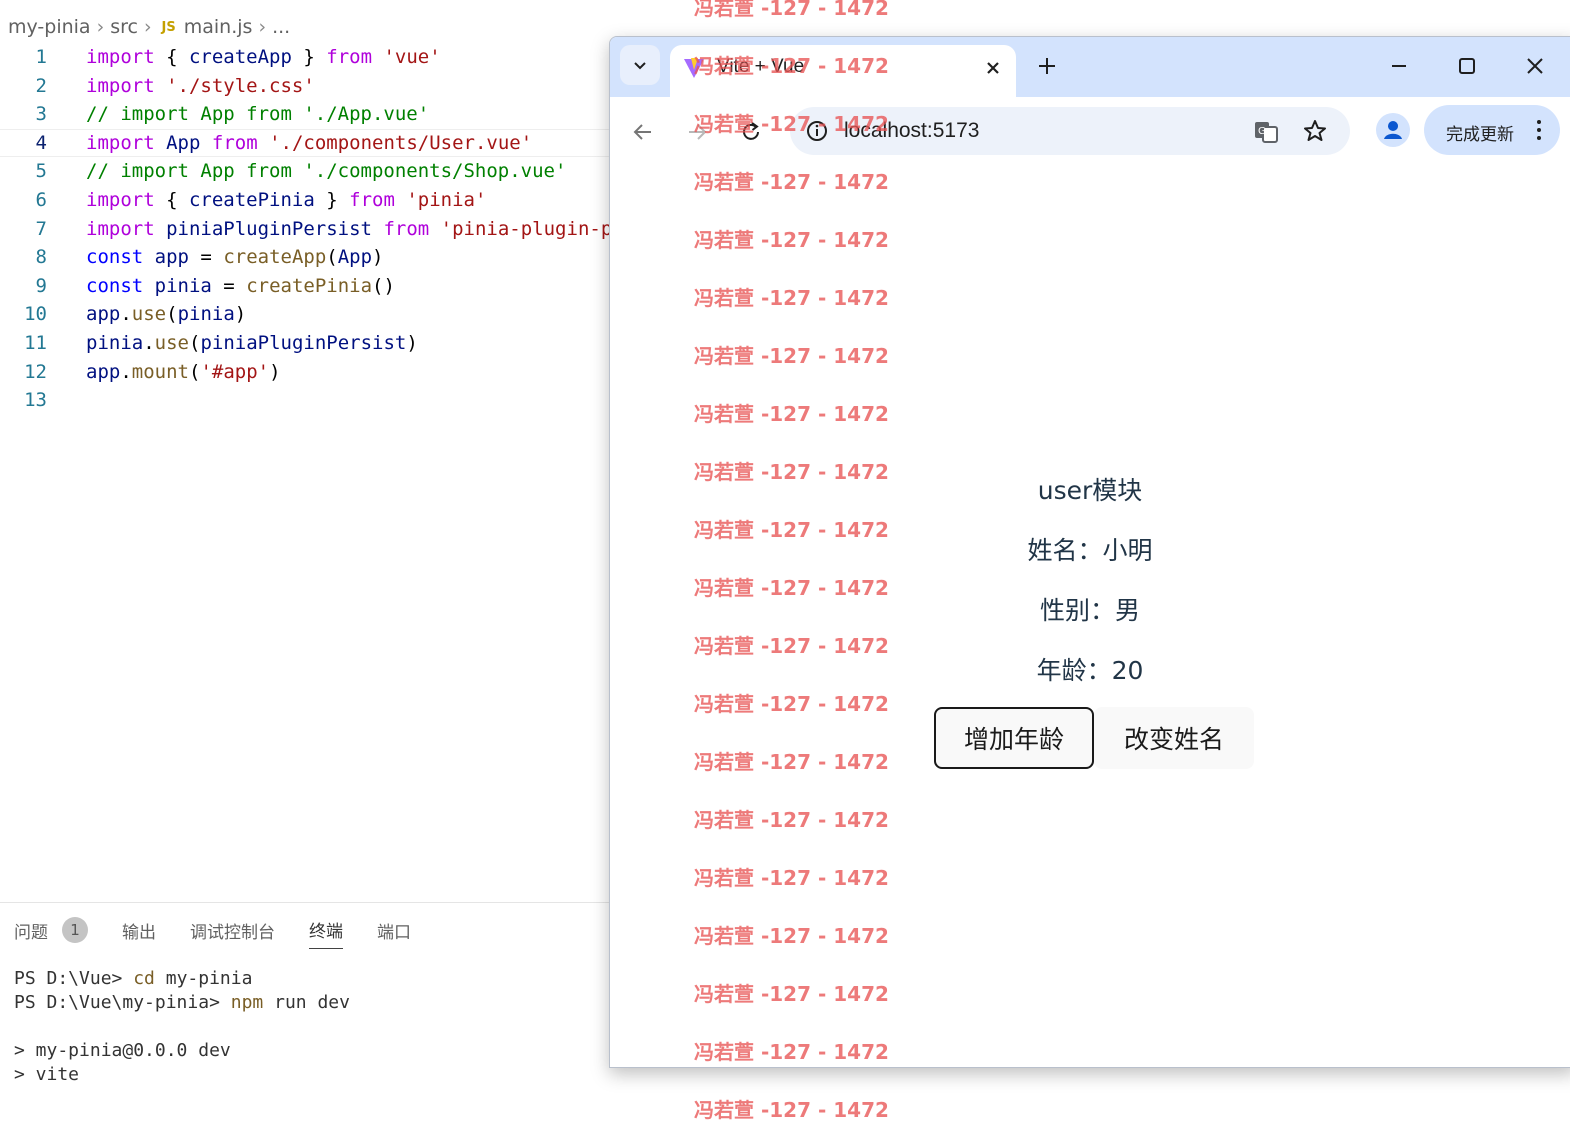 Image resolution: width=1570 pixels, height=1133 pixels. Describe the element at coordinates (305, 343) in the screenshot. I see `code-line: 11 pinia.use(piniaPluginPersist)` at that location.